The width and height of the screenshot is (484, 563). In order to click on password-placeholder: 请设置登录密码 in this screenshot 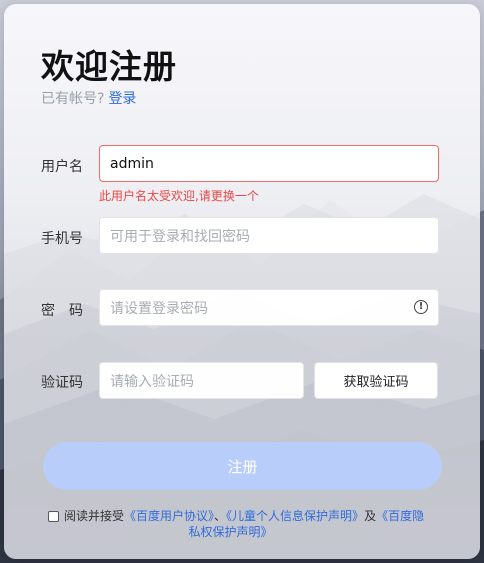, I will do `click(159, 308)`.